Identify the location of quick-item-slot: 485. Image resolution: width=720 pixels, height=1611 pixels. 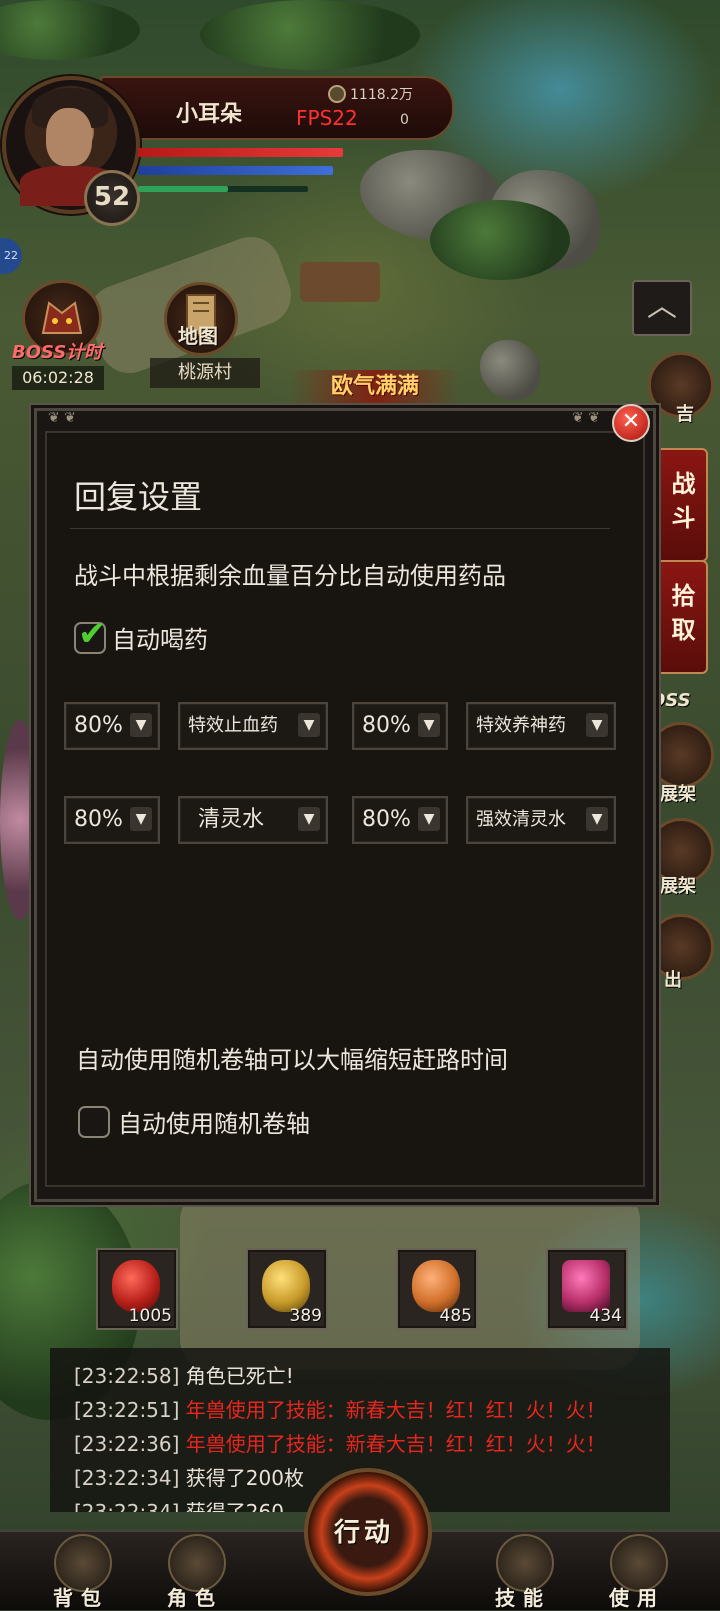
(437, 1289).